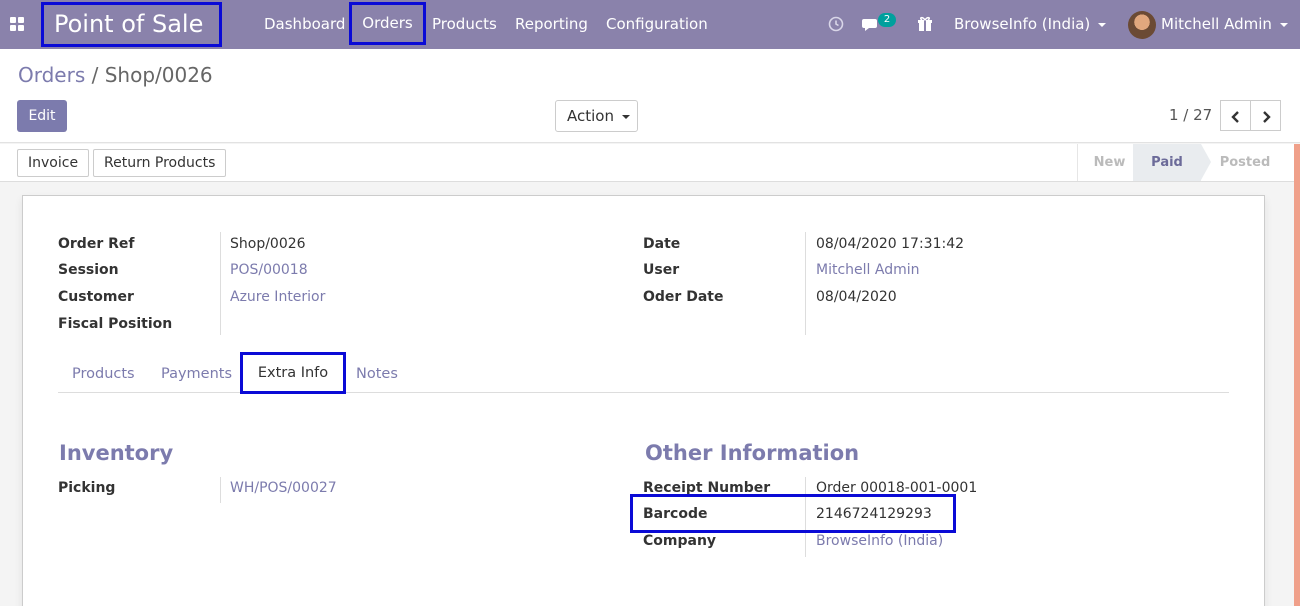  What do you see at coordinates (661, 270) in the screenshot?
I see `user-label: User` at bounding box center [661, 270].